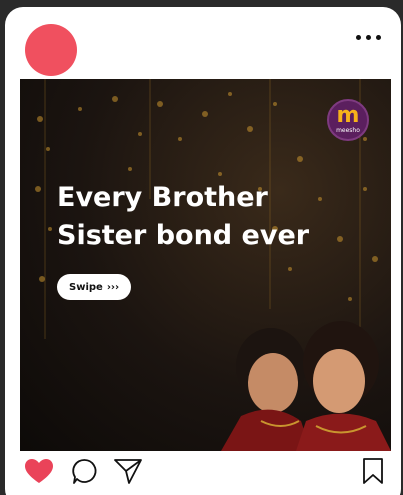  What do you see at coordinates (306, 386) in the screenshot?
I see `children-photo` at bounding box center [306, 386].